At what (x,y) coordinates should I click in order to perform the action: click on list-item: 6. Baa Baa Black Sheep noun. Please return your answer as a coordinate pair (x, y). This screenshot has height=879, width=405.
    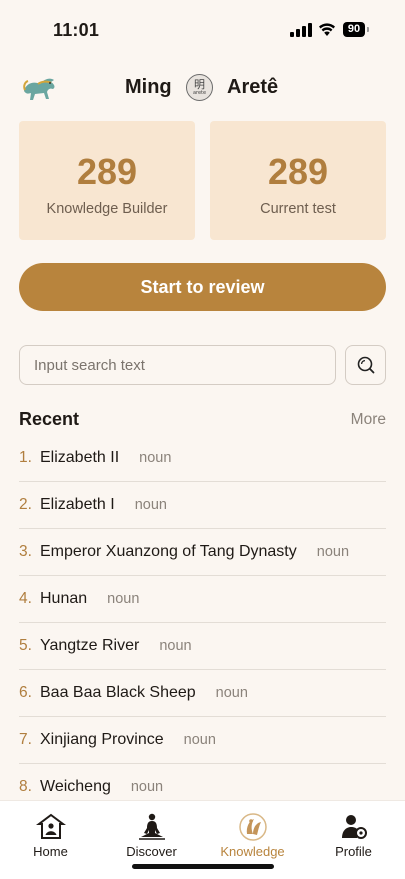
    Looking at the image, I should click on (202, 693).